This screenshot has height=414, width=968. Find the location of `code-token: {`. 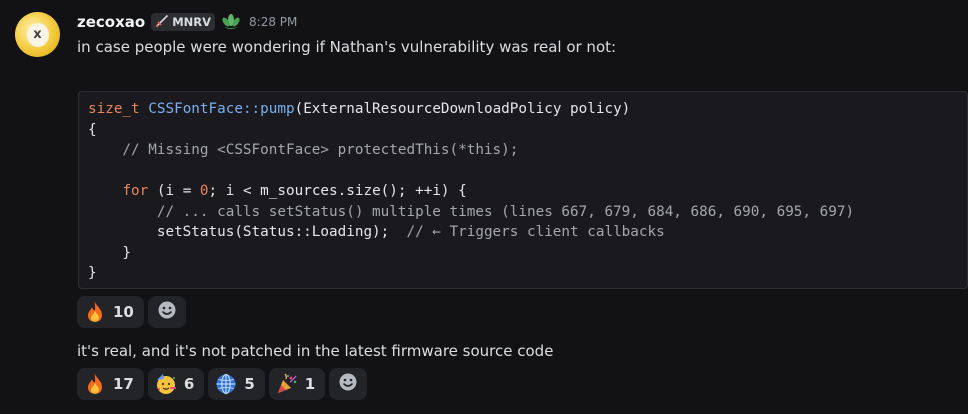

code-token: { is located at coordinates (92, 129).